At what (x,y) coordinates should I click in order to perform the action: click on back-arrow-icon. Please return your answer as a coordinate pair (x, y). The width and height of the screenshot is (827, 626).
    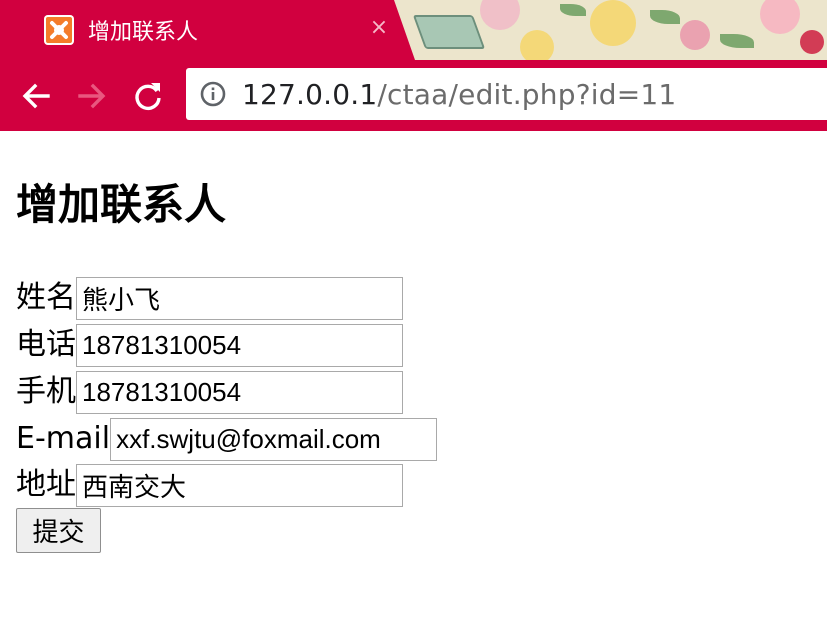
    Looking at the image, I should click on (36, 96).